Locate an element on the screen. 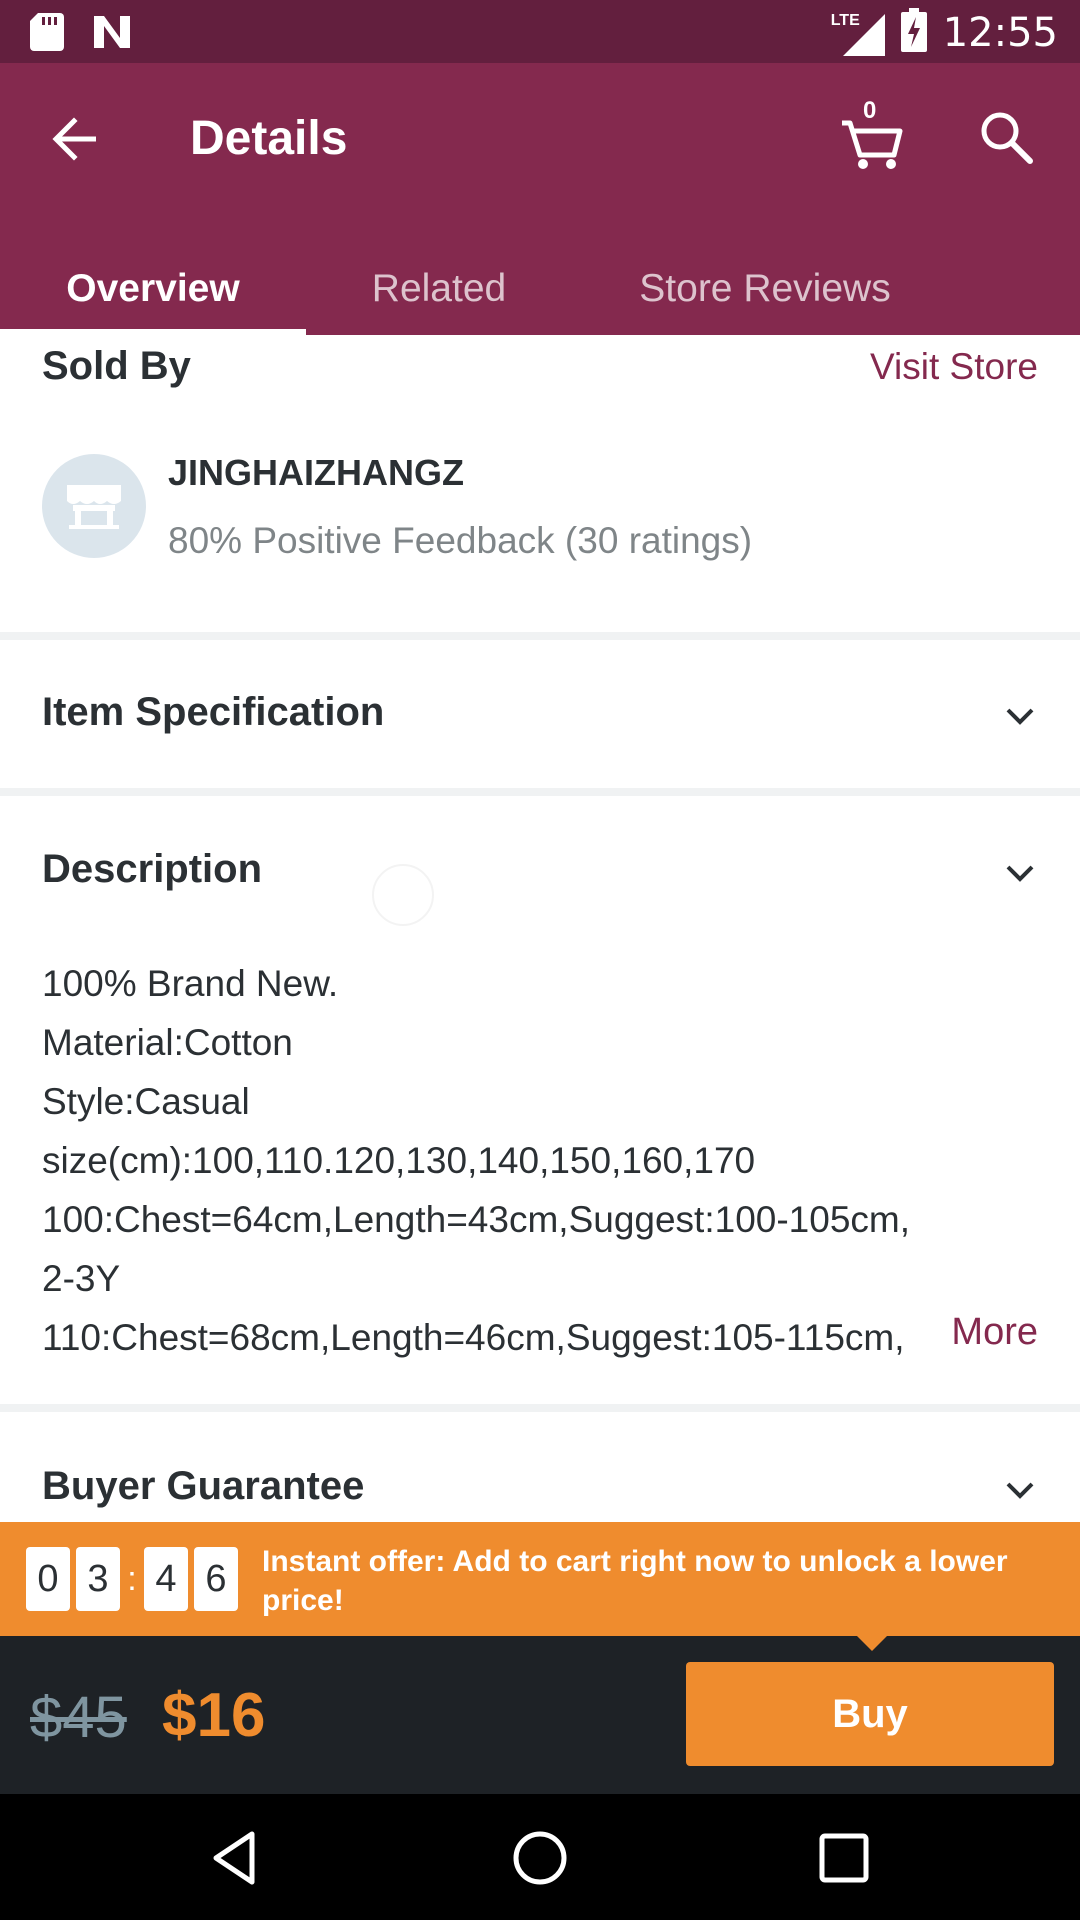 The height and width of the screenshot is (1920, 1080). signal-icon: LTE is located at coordinates (858, 33).